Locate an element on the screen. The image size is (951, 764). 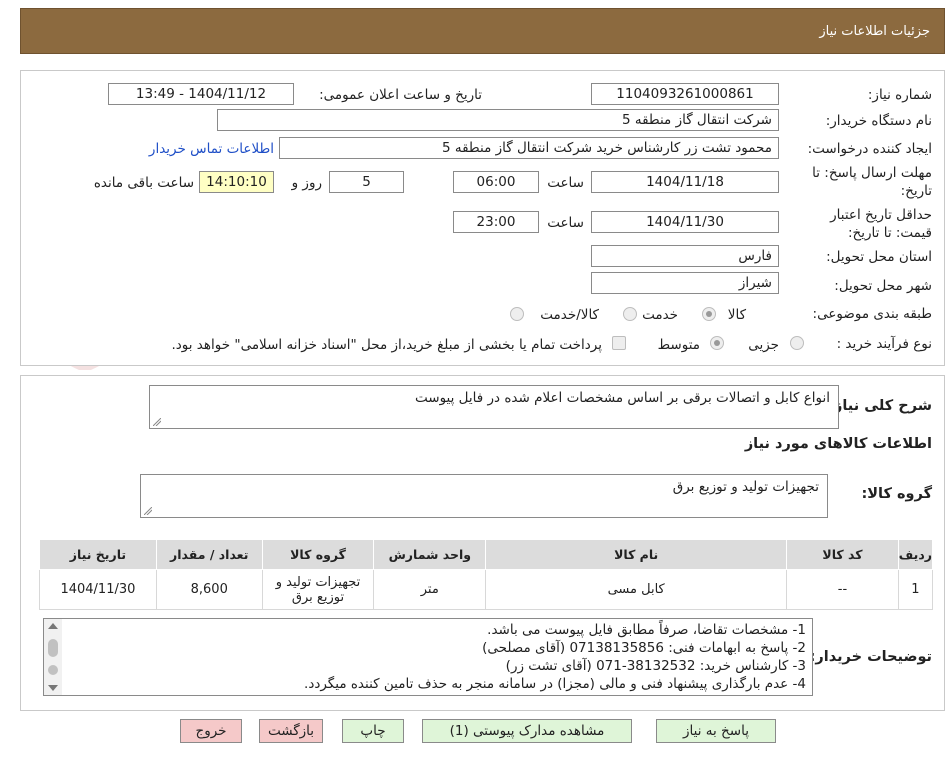
validity-time-label: ساعت is located at coordinates (565, 223).